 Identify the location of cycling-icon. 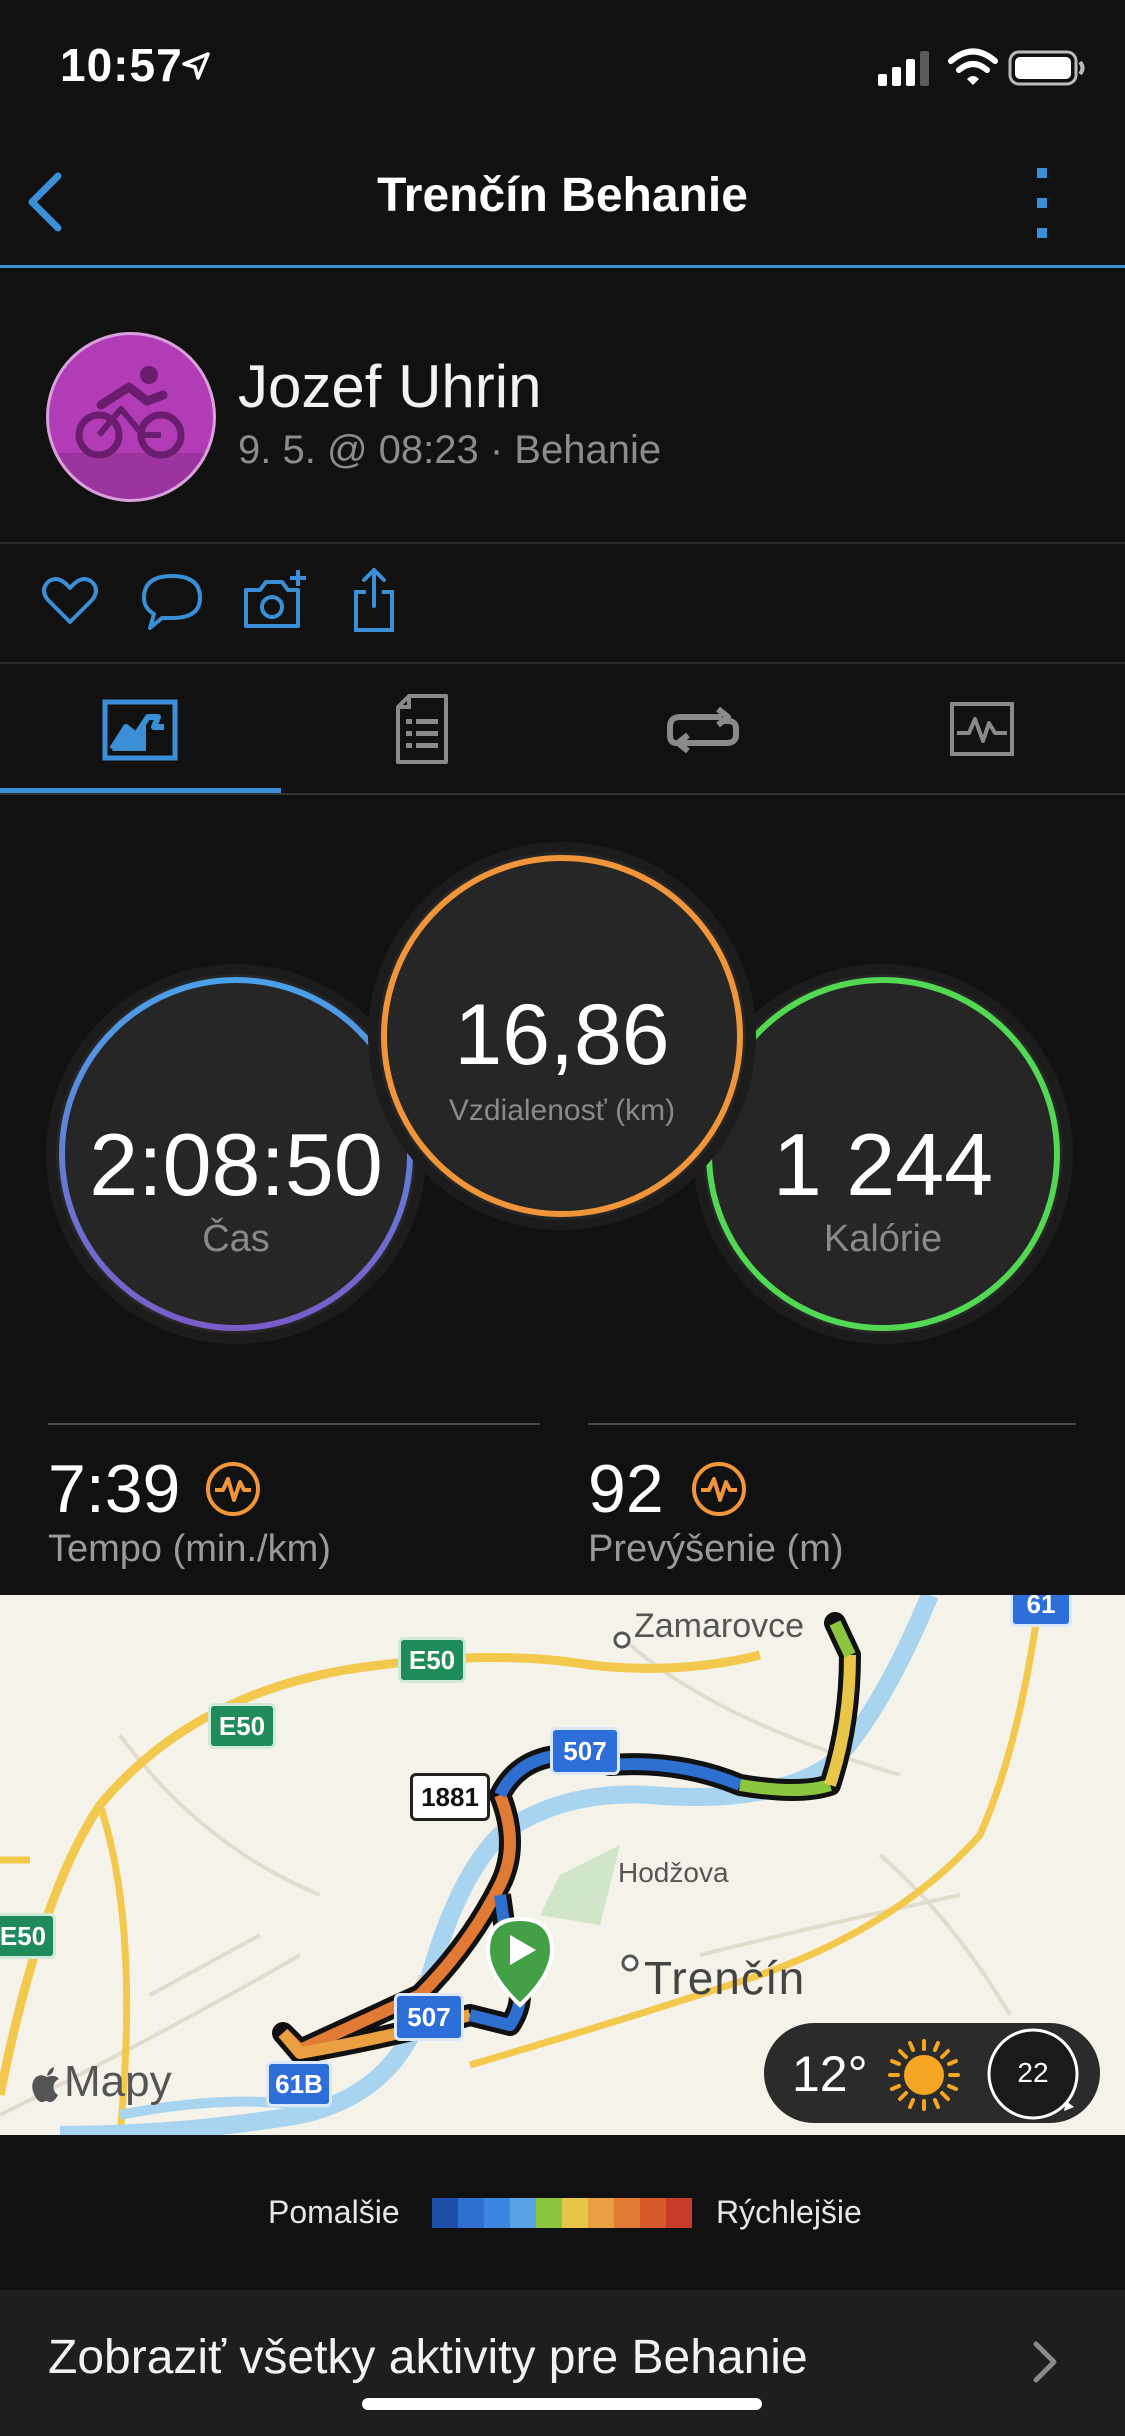
(130, 412).